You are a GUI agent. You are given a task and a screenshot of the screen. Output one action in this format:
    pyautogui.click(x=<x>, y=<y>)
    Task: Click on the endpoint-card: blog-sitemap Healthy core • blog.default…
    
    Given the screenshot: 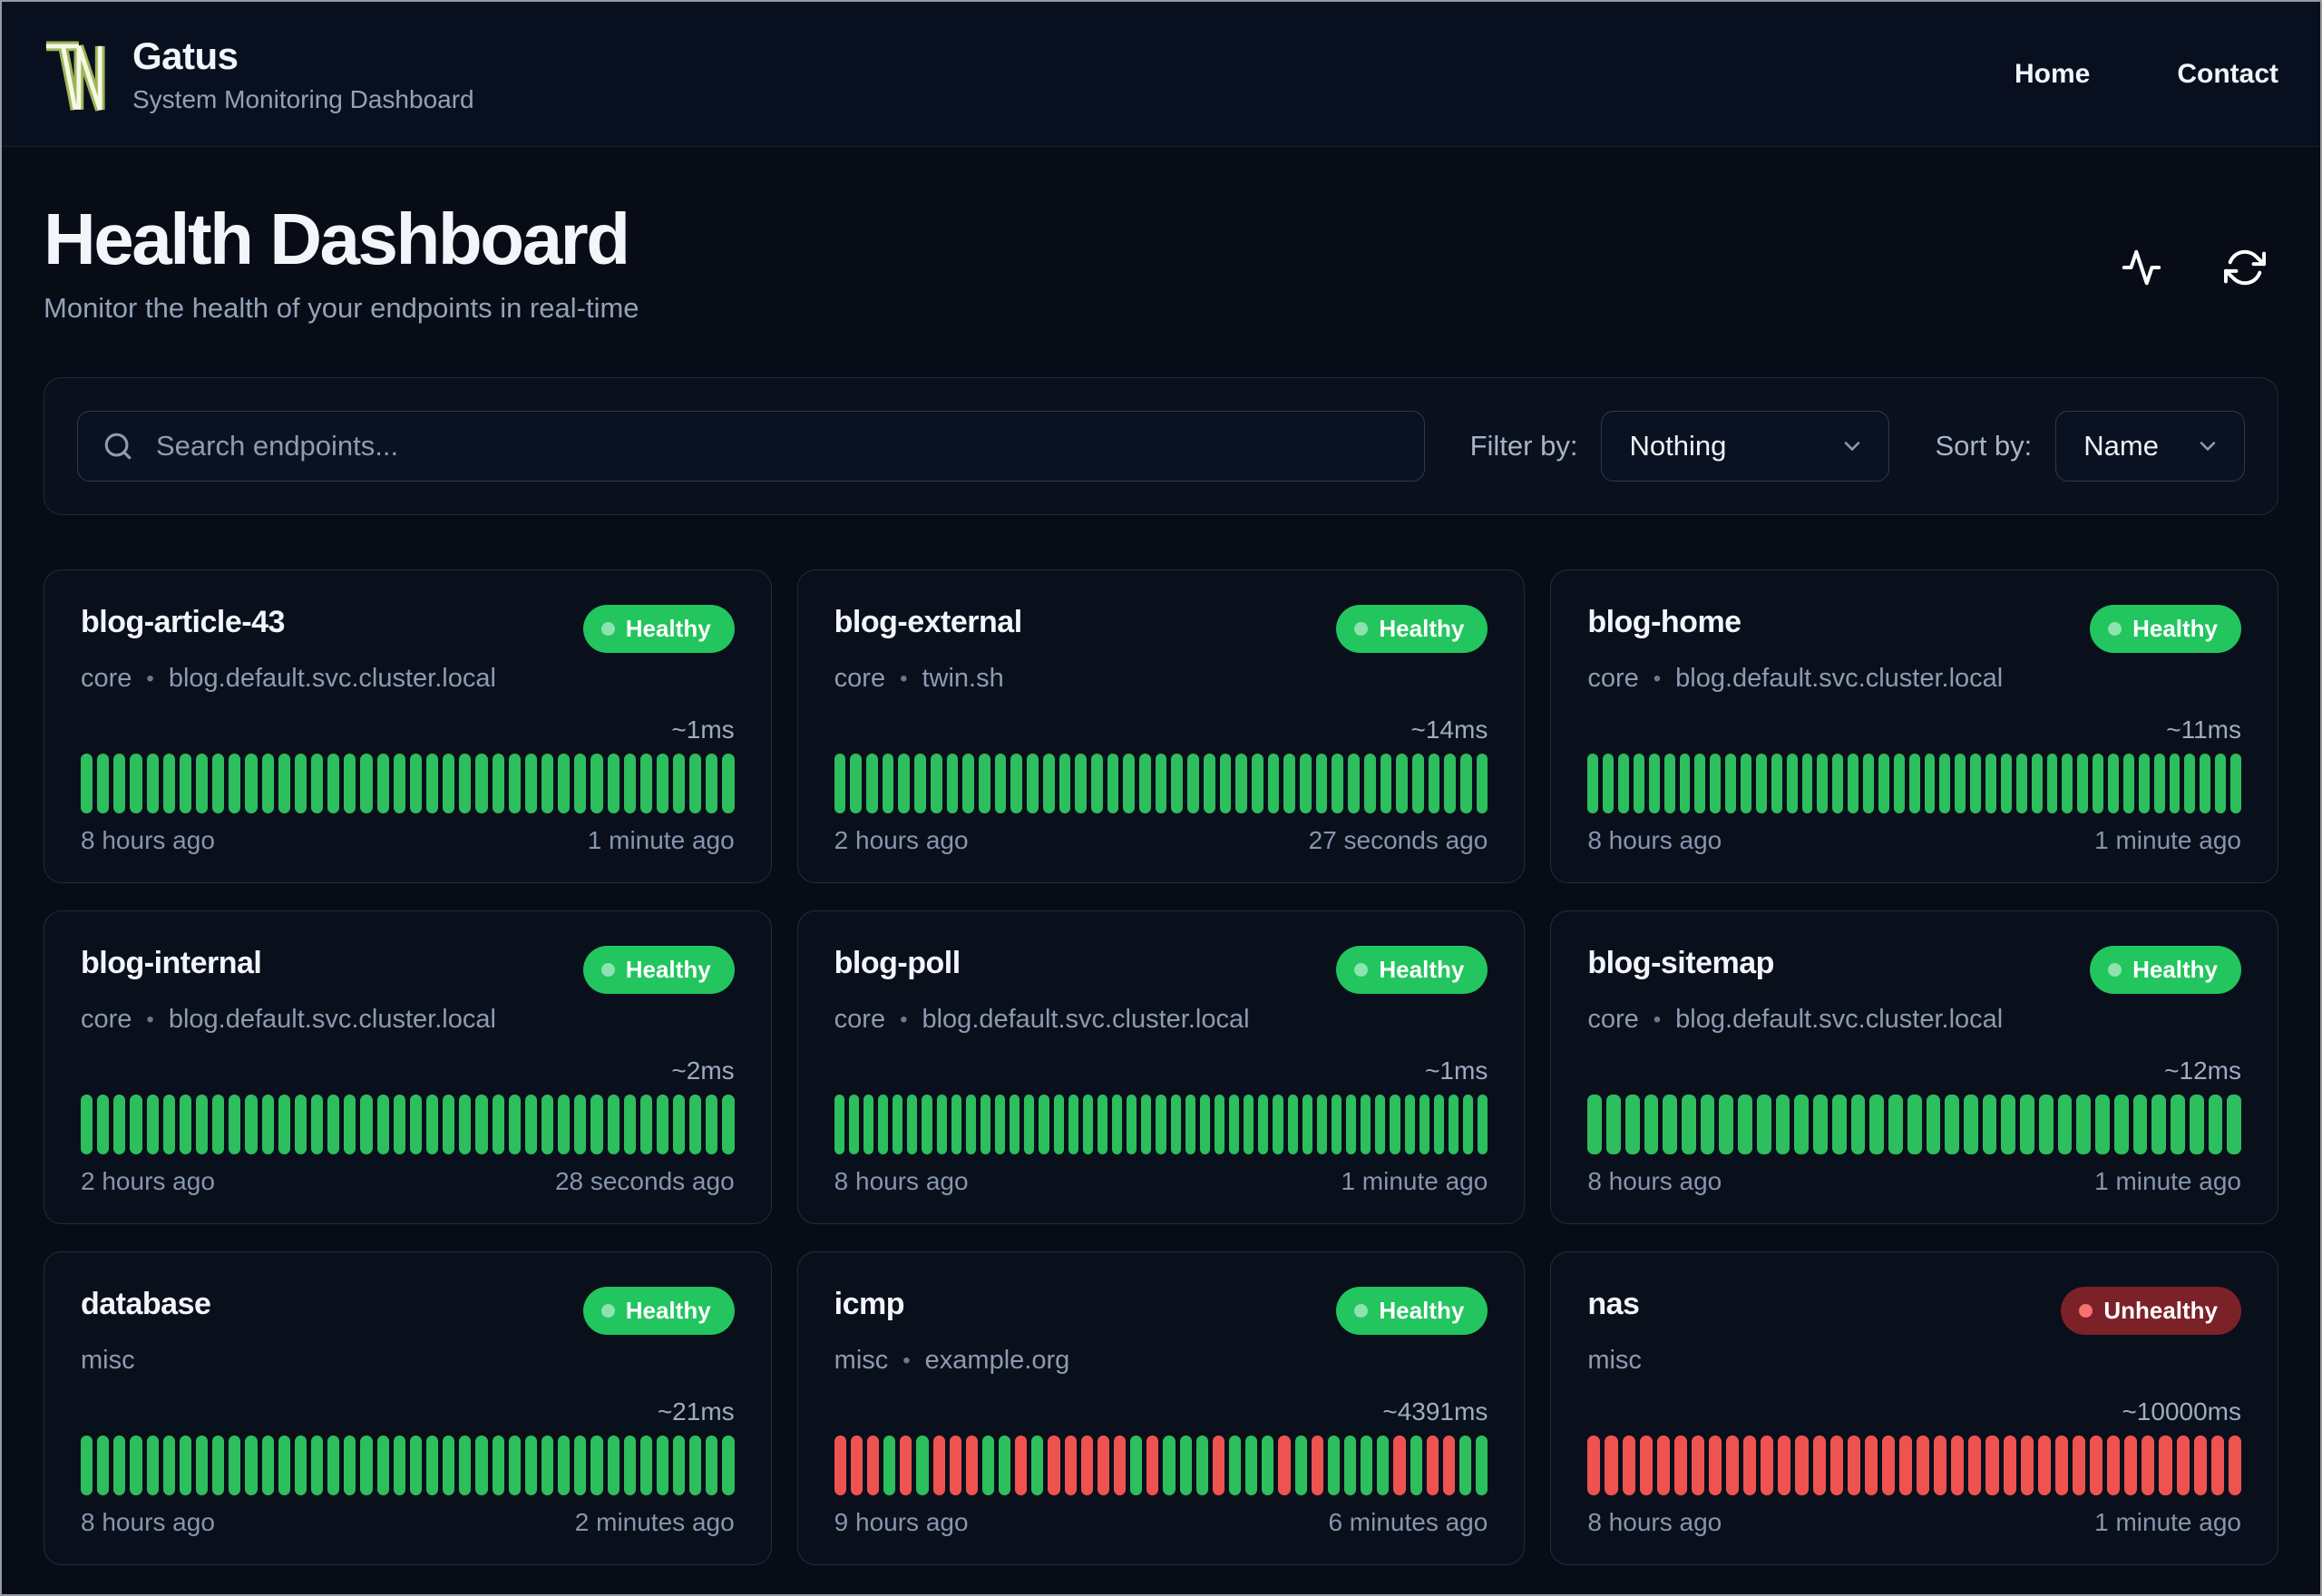 What is the action you would take?
    pyautogui.click(x=1914, y=1067)
    